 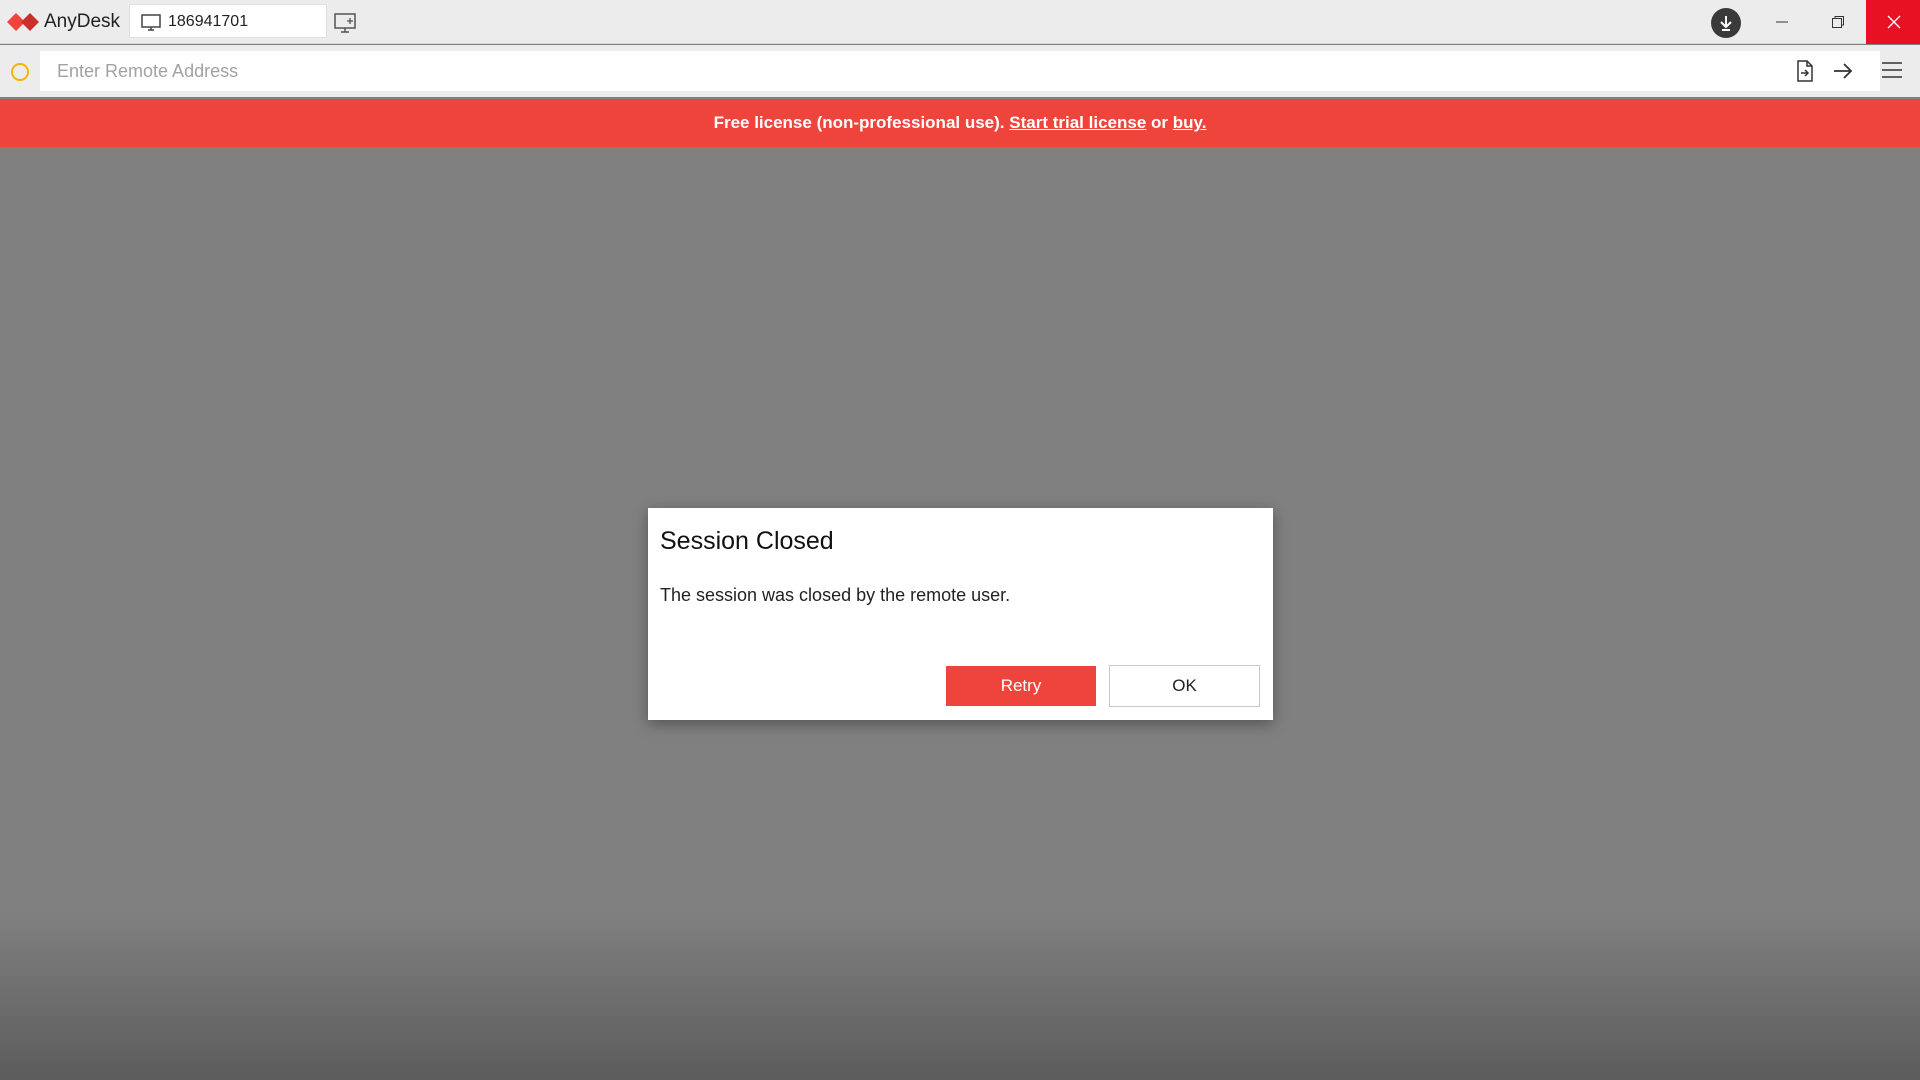 I want to click on status-ring-icon, so click(x=20, y=72).